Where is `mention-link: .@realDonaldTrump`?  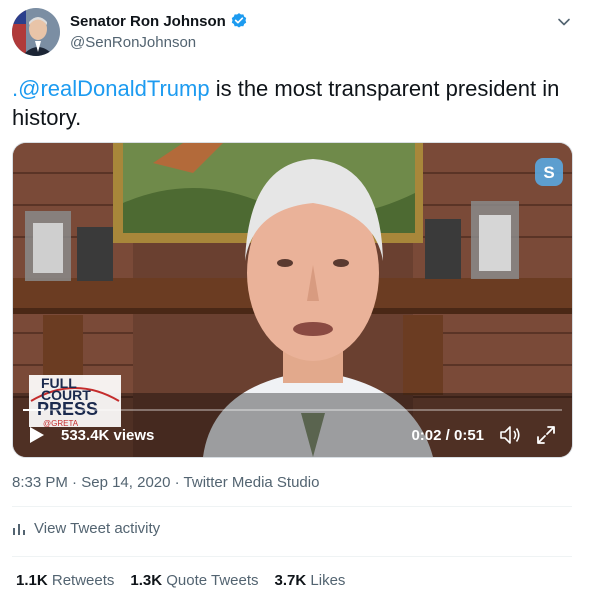 mention-link: .@realDonaldTrump is located at coordinates (111, 88).